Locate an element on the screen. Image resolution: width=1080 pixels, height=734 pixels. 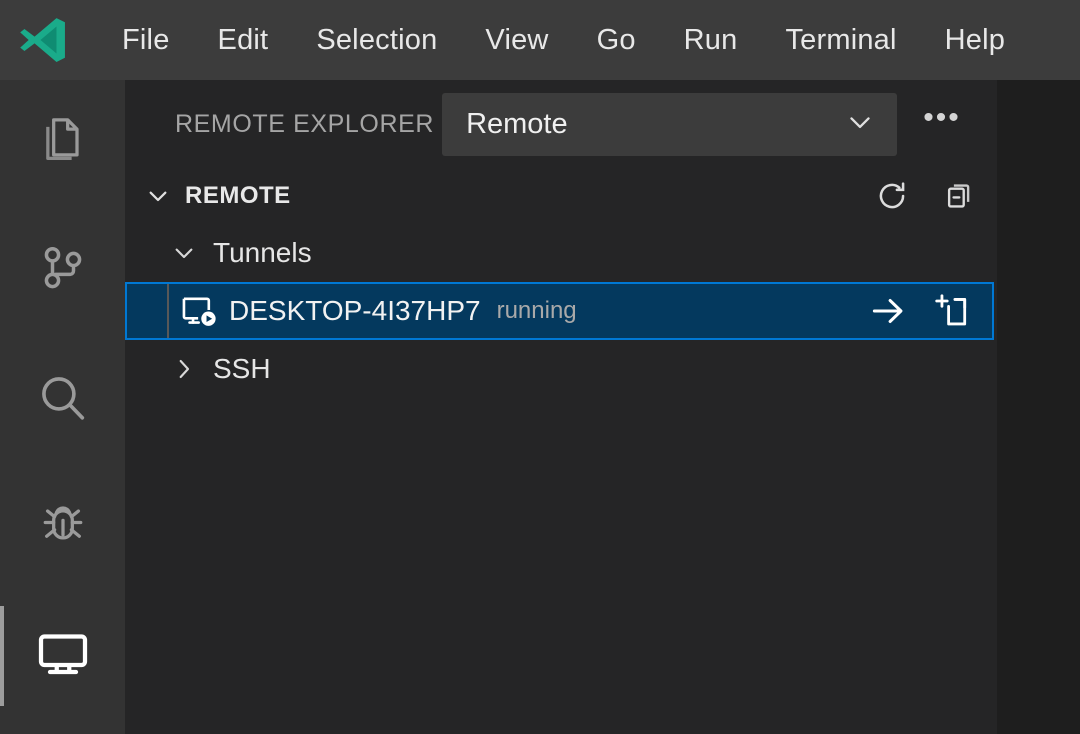
sidebar-header: REMOTE EXPLORER Remote ••• is located at coordinates (561, 124).